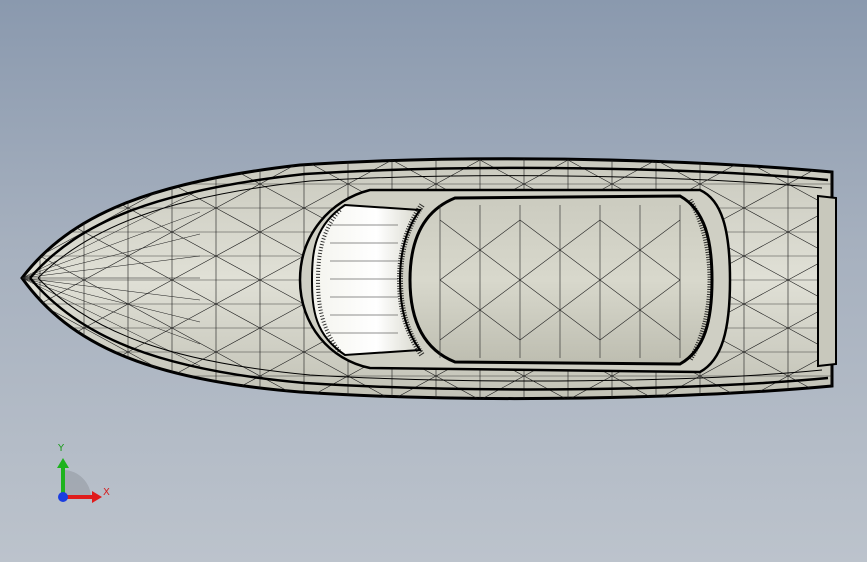  I want to click on coordinate-triad, so click(79, 480).